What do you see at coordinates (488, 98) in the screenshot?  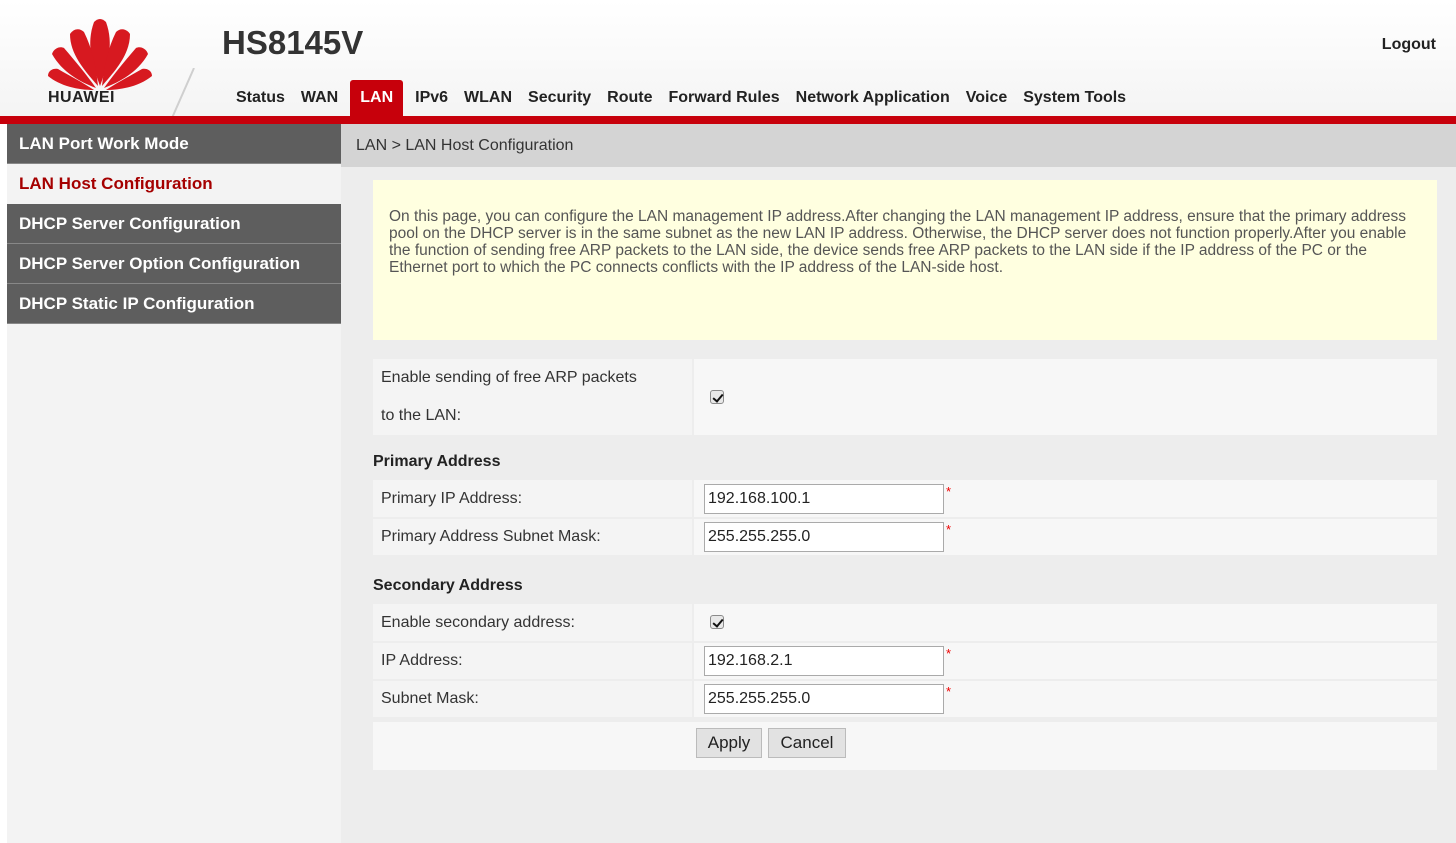 I see `nav-tab-wlan: WLAN` at bounding box center [488, 98].